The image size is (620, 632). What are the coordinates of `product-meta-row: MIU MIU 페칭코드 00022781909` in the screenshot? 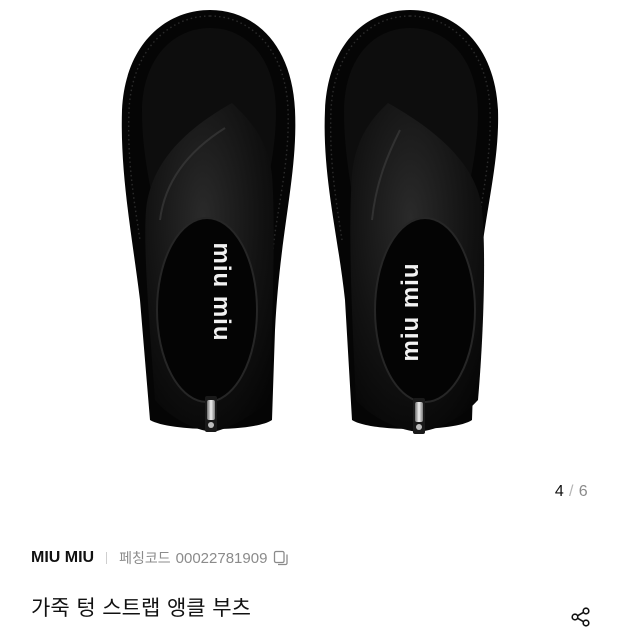 It's located at (160, 558).